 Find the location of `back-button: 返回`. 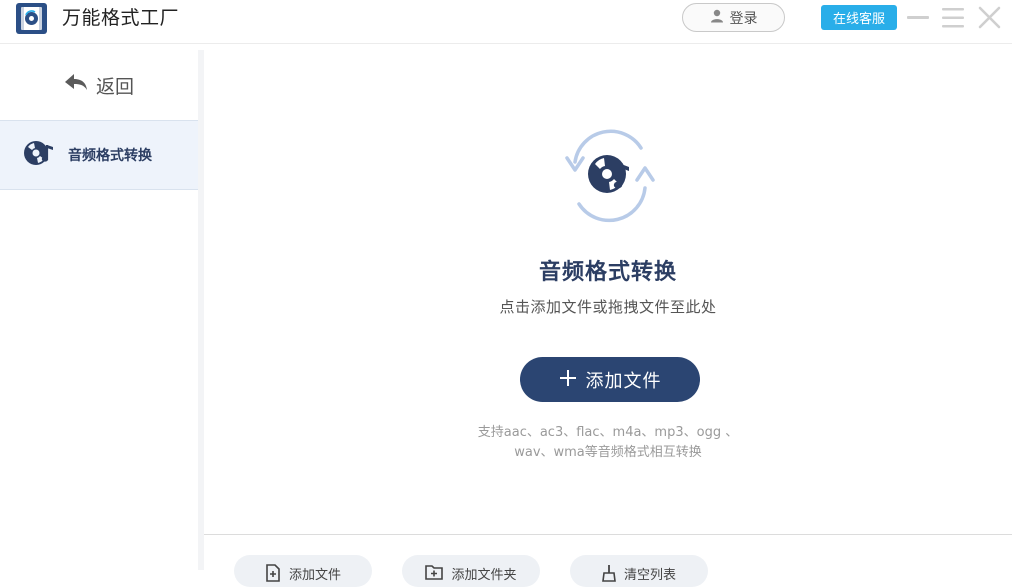

back-button: 返回 is located at coordinates (99, 85).